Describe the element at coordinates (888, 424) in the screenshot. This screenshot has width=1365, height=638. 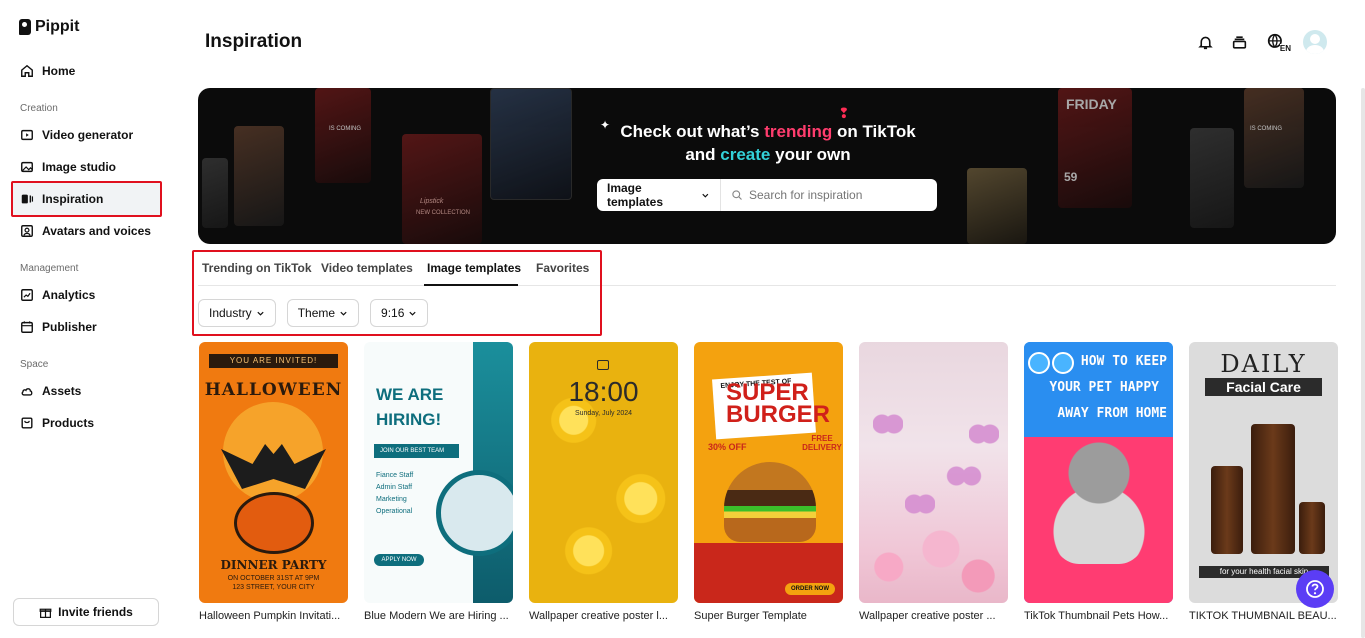
I see `butterfly-shape` at that location.